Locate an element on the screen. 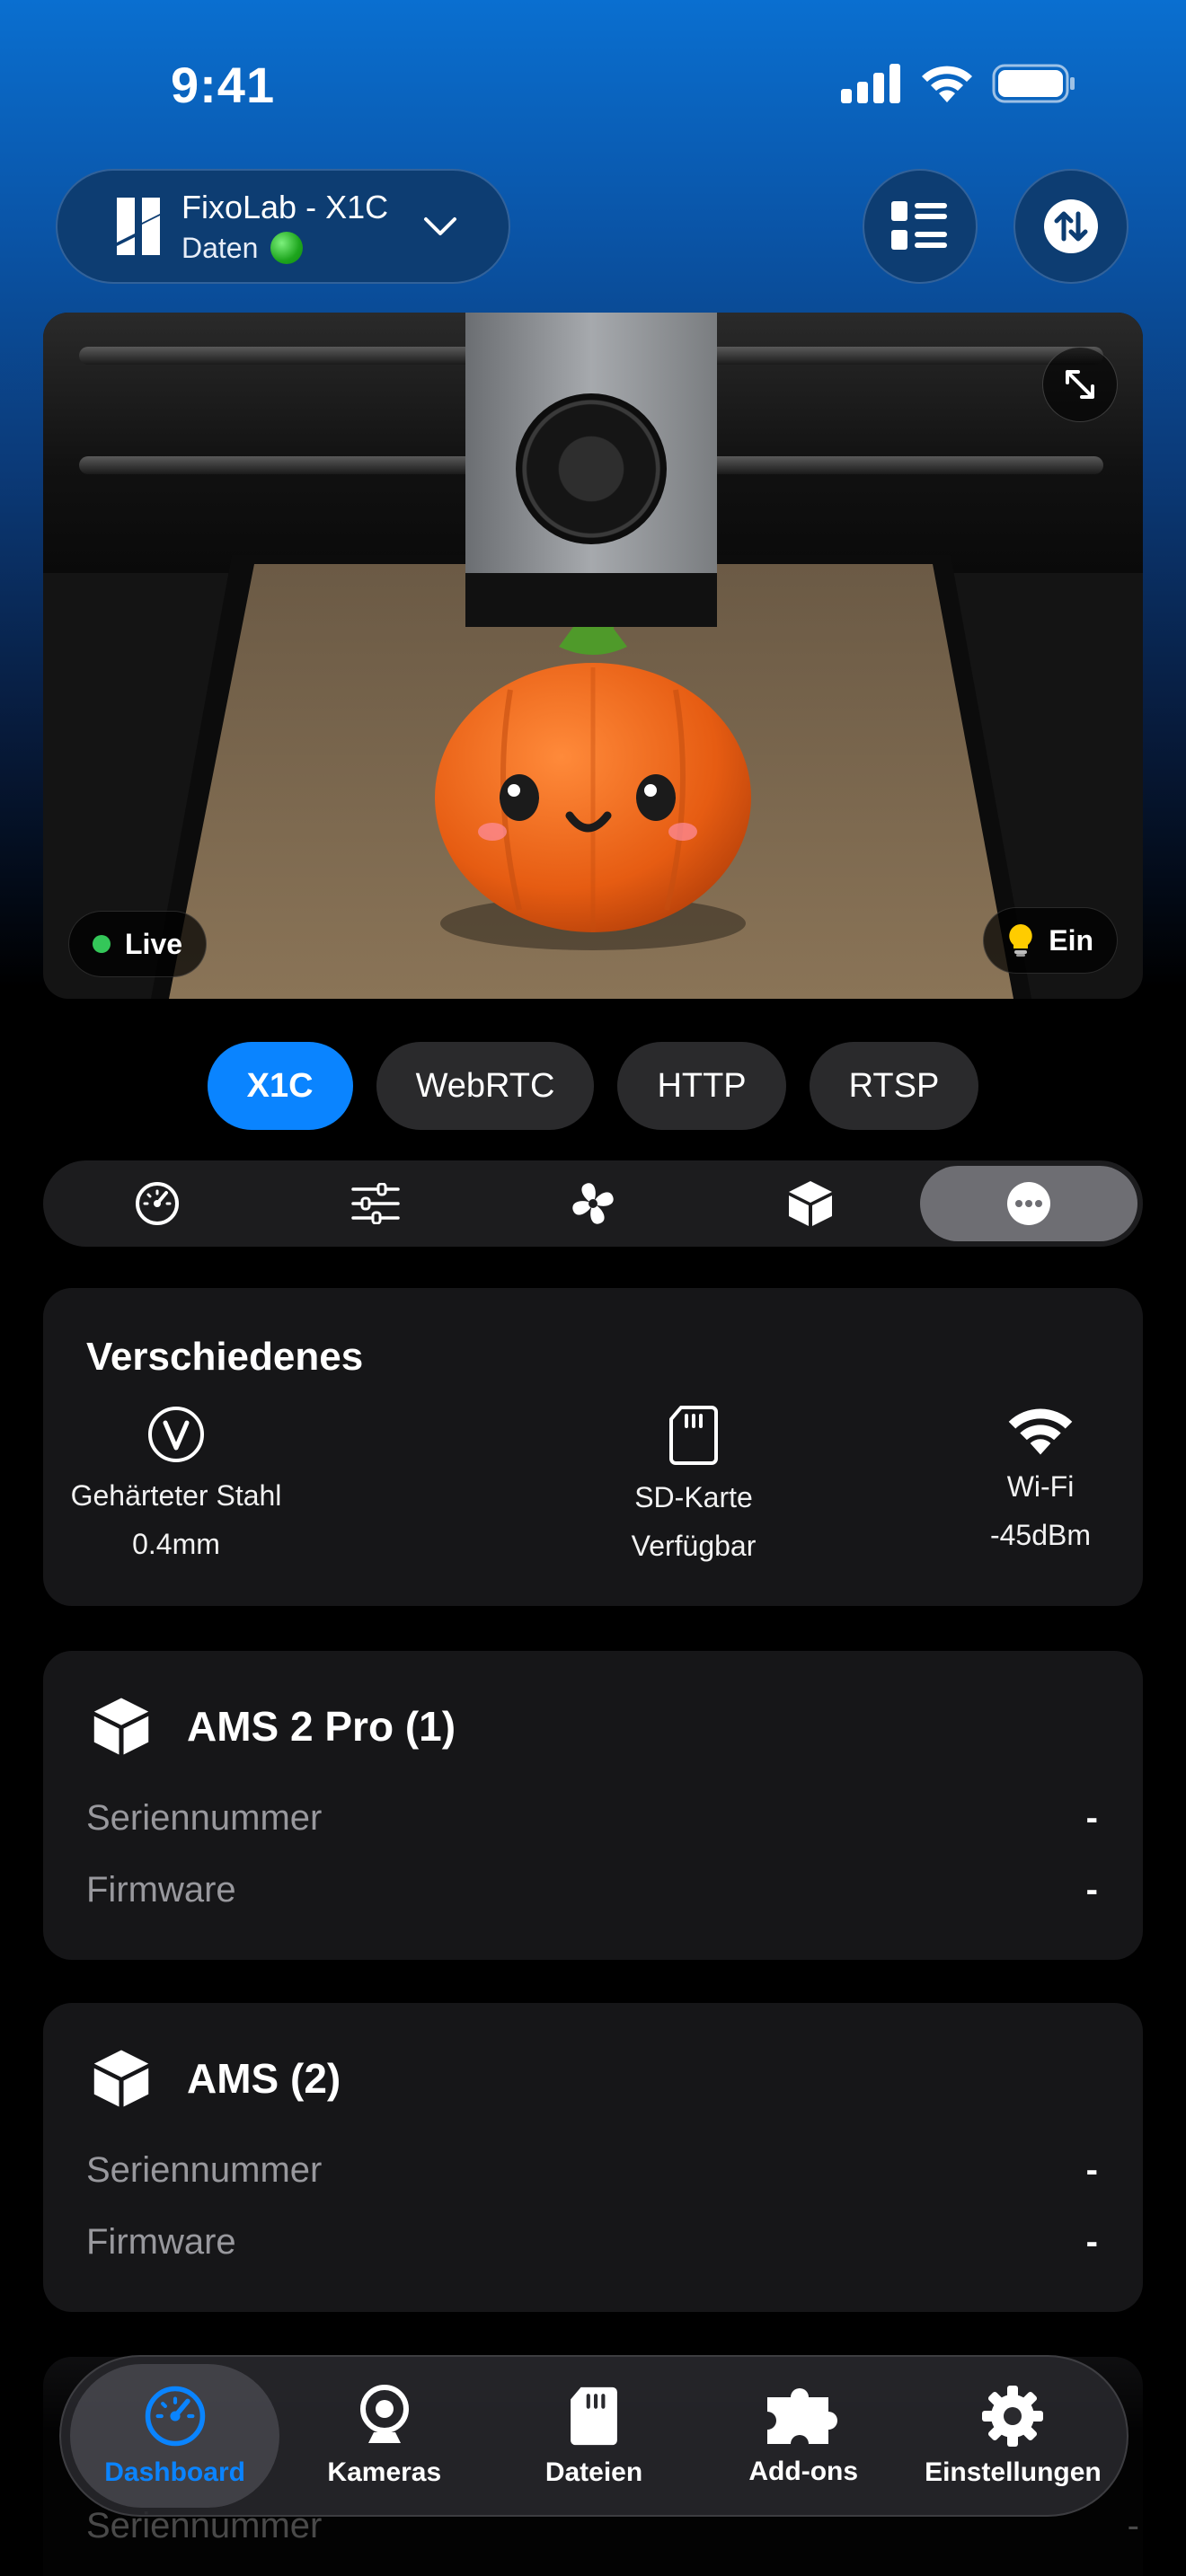 The image size is (1186, 2576). printer-name: FixoLab - X1C is located at coordinates (285, 206).